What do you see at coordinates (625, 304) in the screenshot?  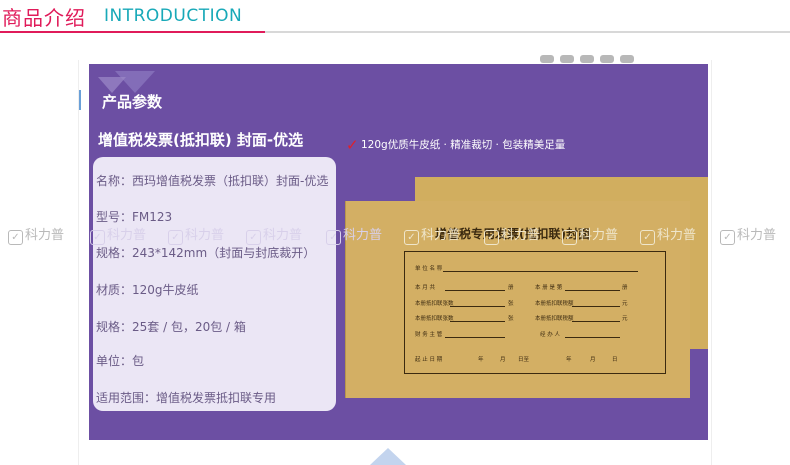 I see `form-unit-yuan: 元` at bounding box center [625, 304].